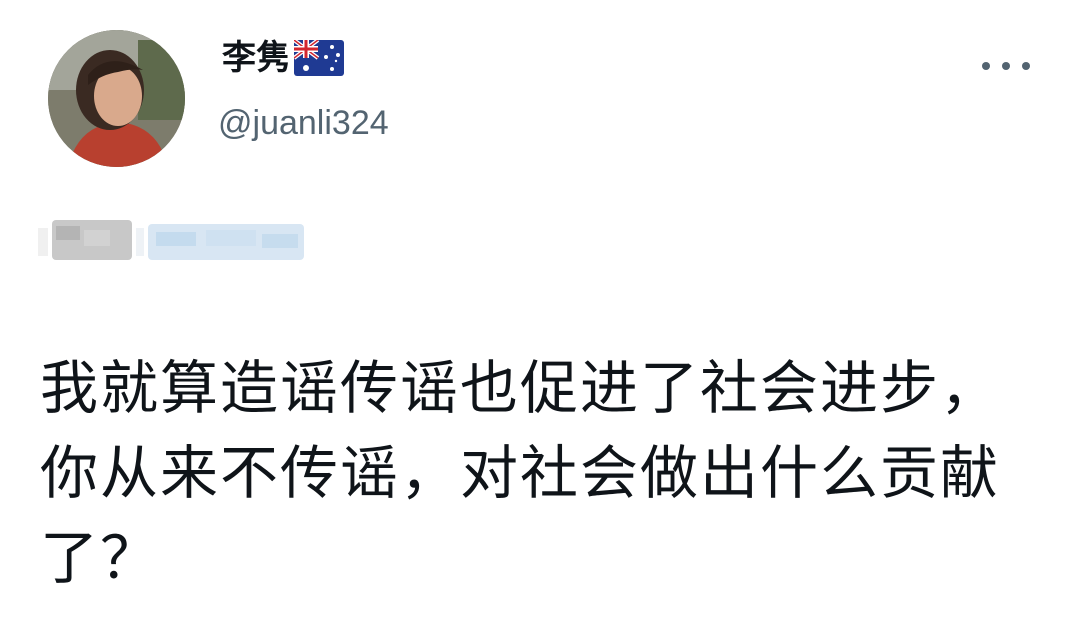 The height and width of the screenshot is (639, 1080). What do you see at coordinates (303, 123) in the screenshot?
I see `user-handle: @juanli324` at bounding box center [303, 123].